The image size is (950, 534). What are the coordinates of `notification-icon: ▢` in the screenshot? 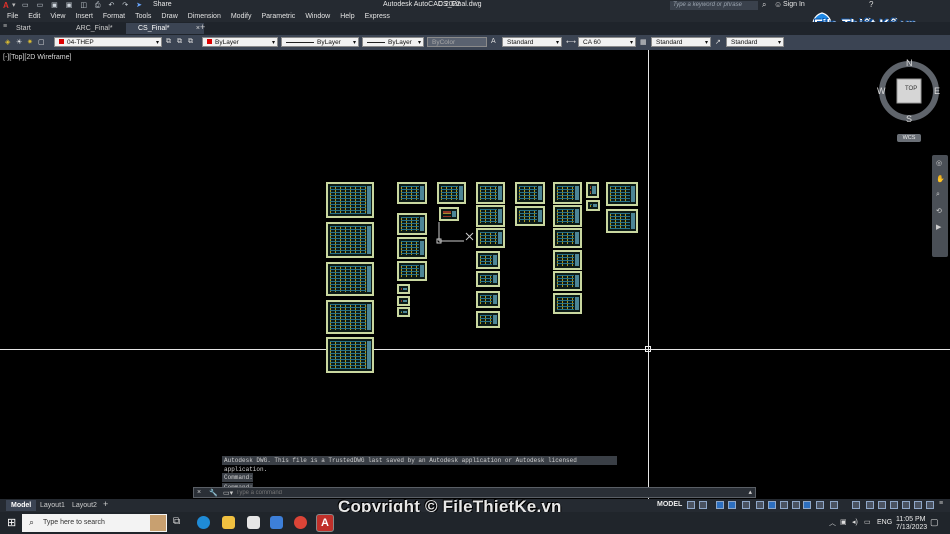 It's located at (934, 522).